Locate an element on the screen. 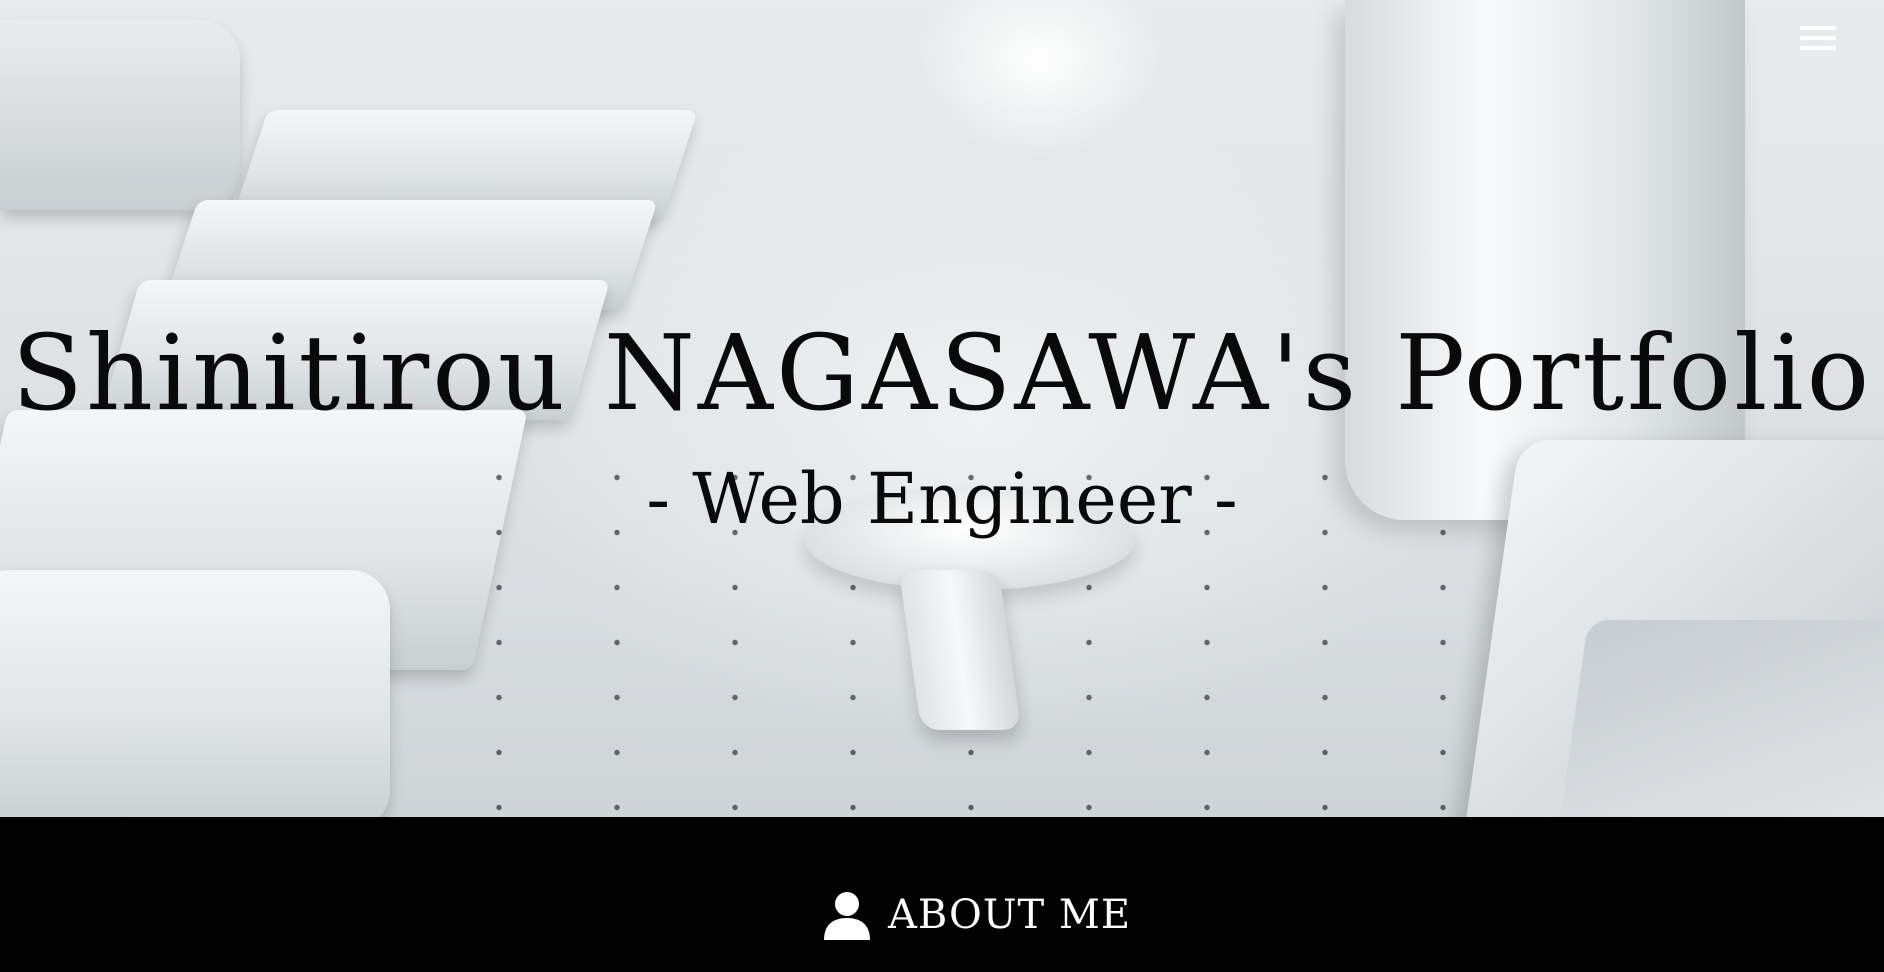  about-me-link: ABOUT ME is located at coordinates (976, 915).